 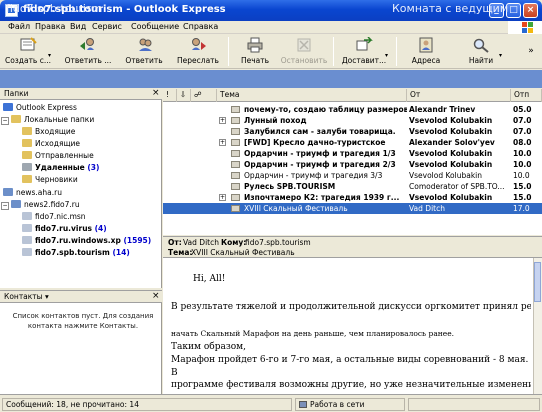 What do you see at coordinates (28, 44) in the screenshot?
I see `new-message-icon` at bounding box center [28, 44].